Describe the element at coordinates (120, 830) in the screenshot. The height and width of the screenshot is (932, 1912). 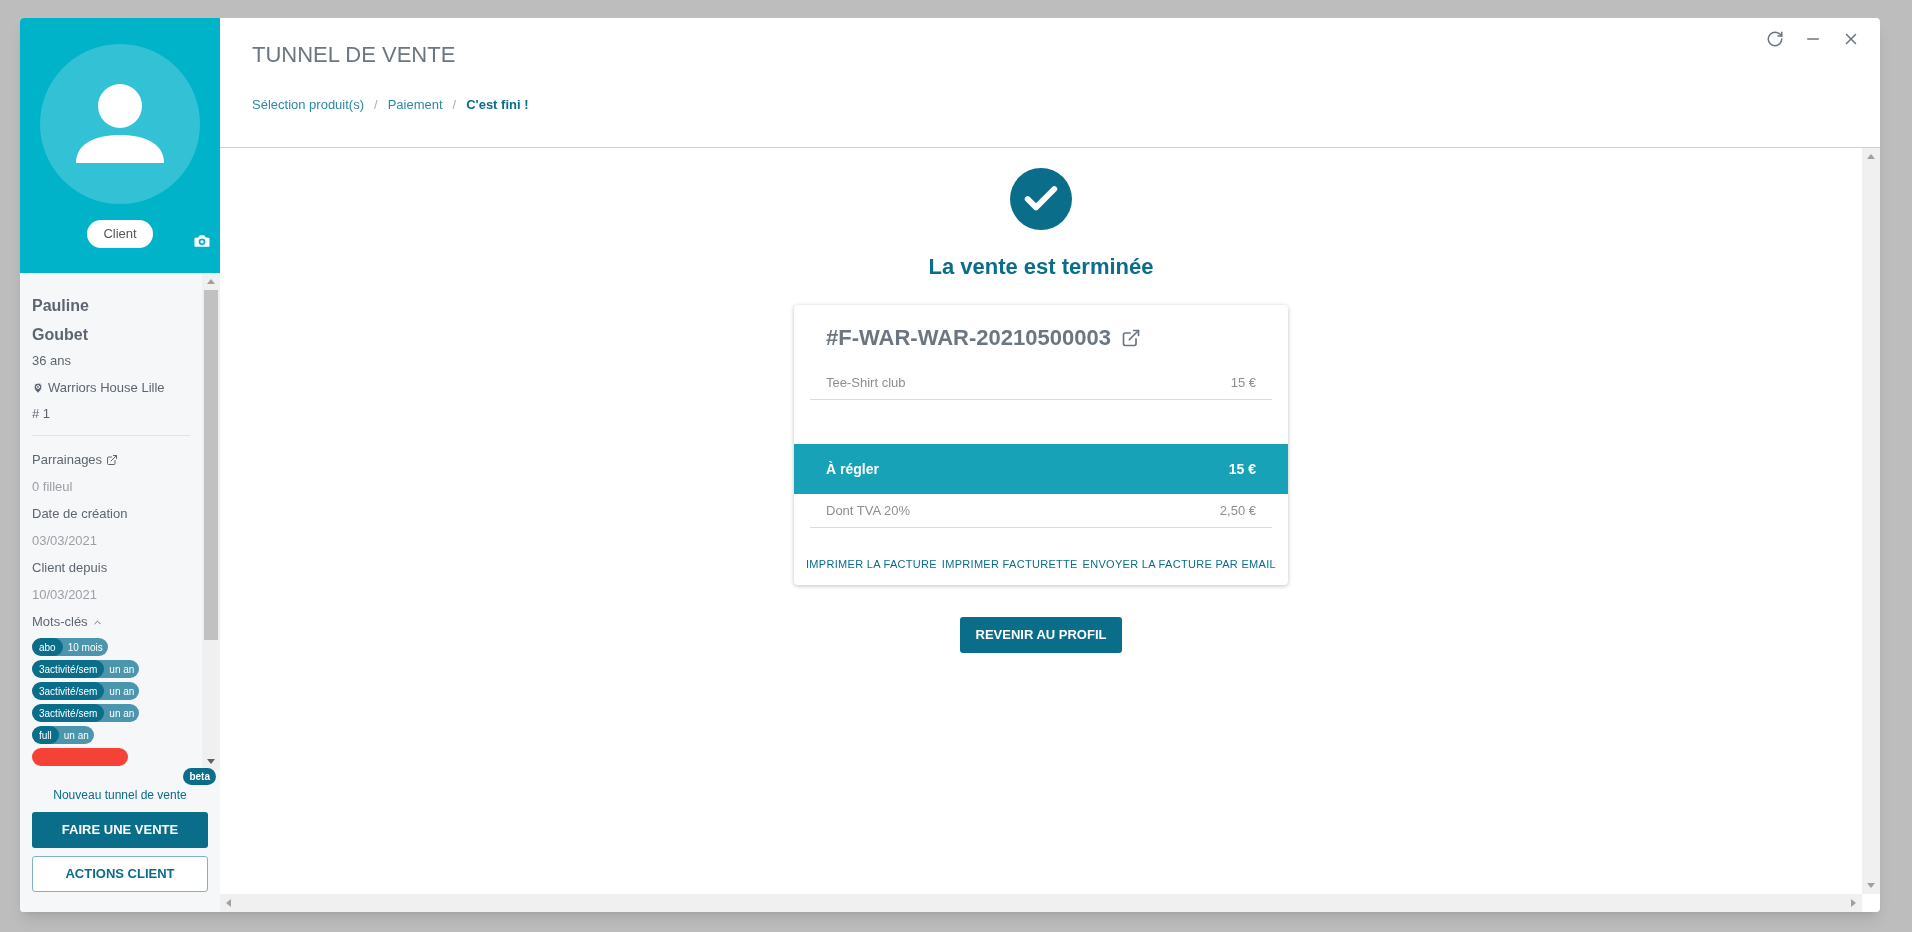
I see `make-sale-button: FAIRE UNE VENTE` at that location.